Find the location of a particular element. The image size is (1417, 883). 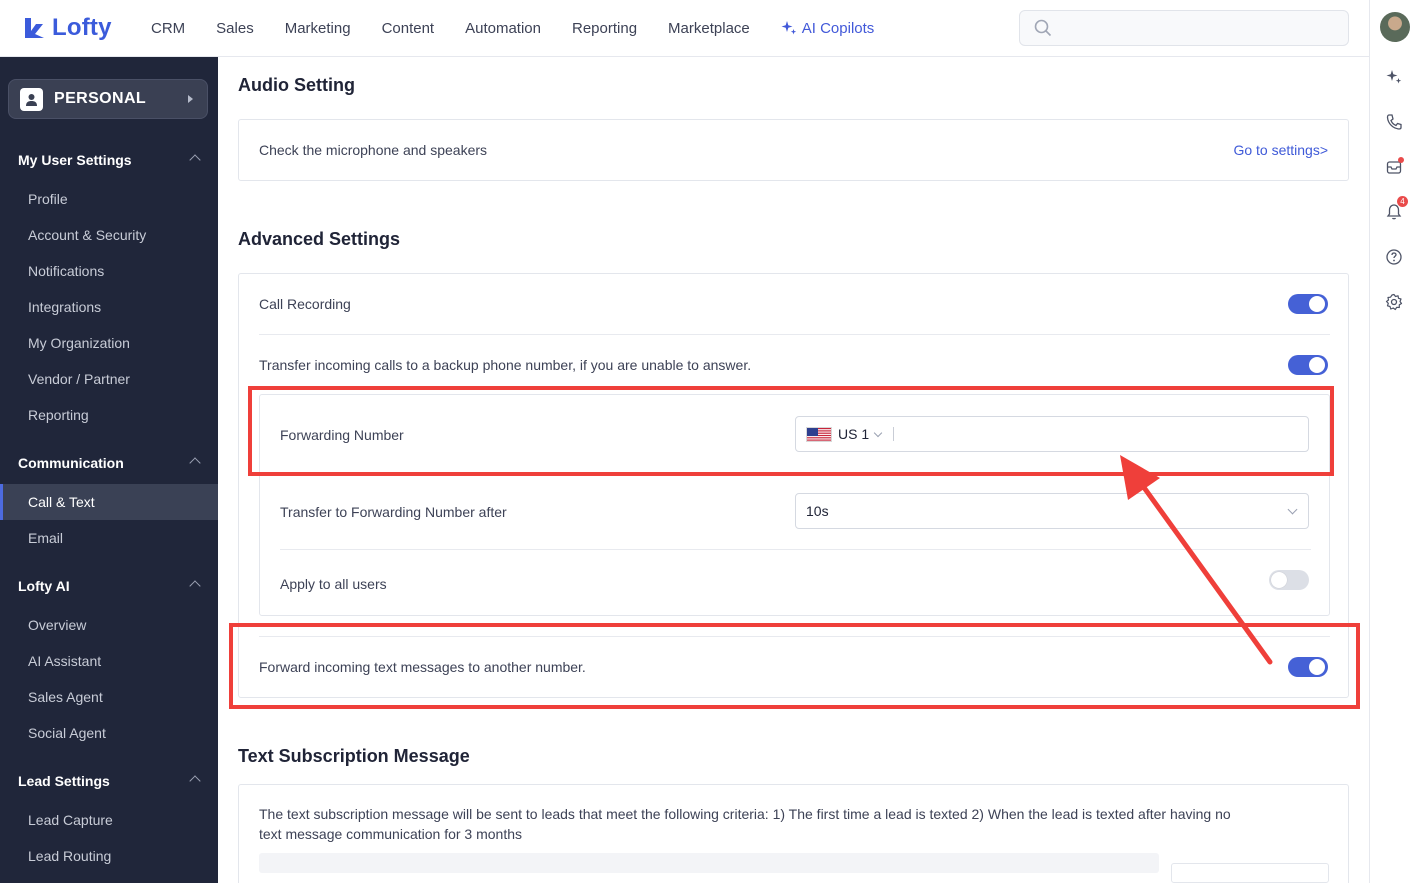

nav-ai-copilots: AI Copilots is located at coordinates (828, 28).